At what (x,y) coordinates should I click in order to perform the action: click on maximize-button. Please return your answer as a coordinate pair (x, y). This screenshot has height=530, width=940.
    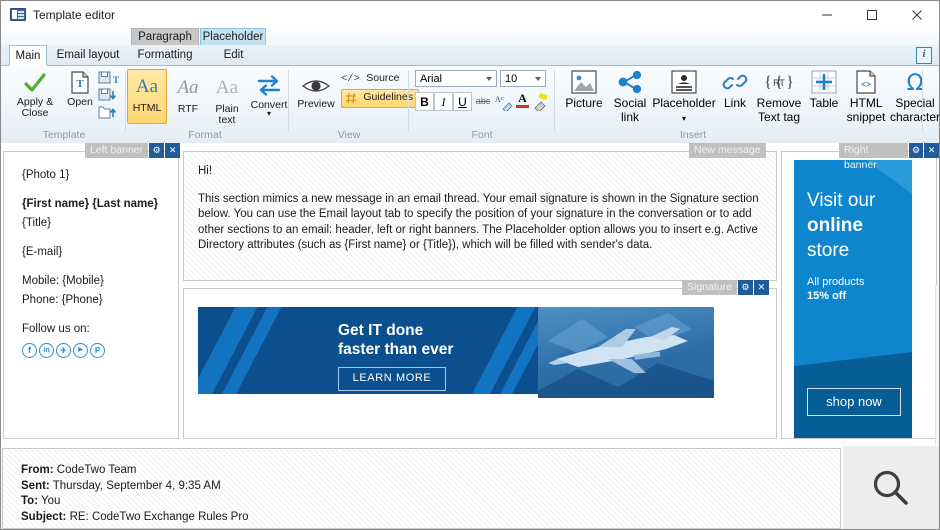
    Looking at the image, I should click on (871, 14).